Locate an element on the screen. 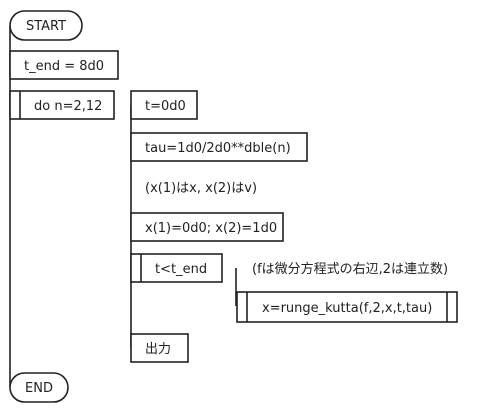 The image size is (486, 412). inner-loop-label: t<t_end is located at coordinates (181, 269).